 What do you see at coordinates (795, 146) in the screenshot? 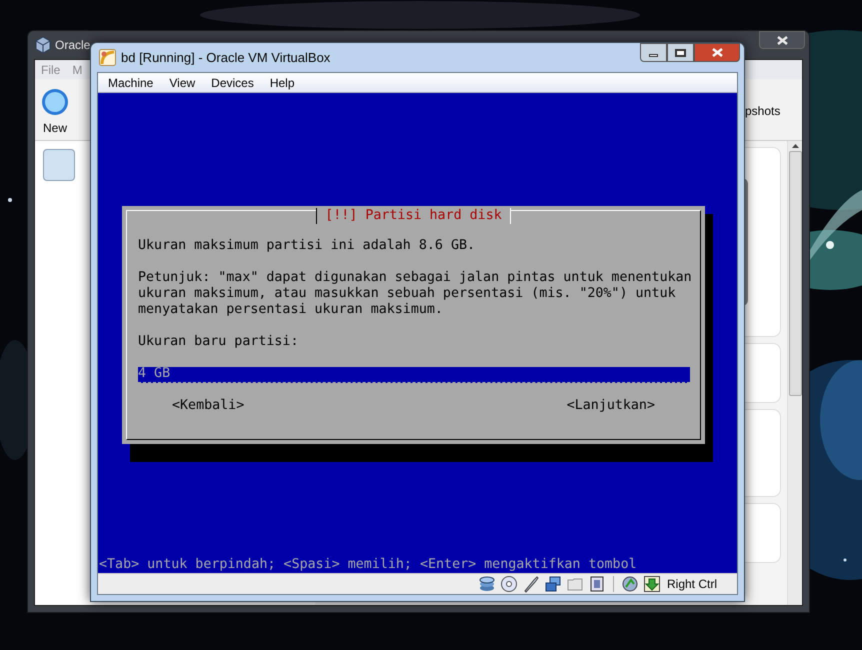
I see `scroll-up-icon` at bounding box center [795, 146].